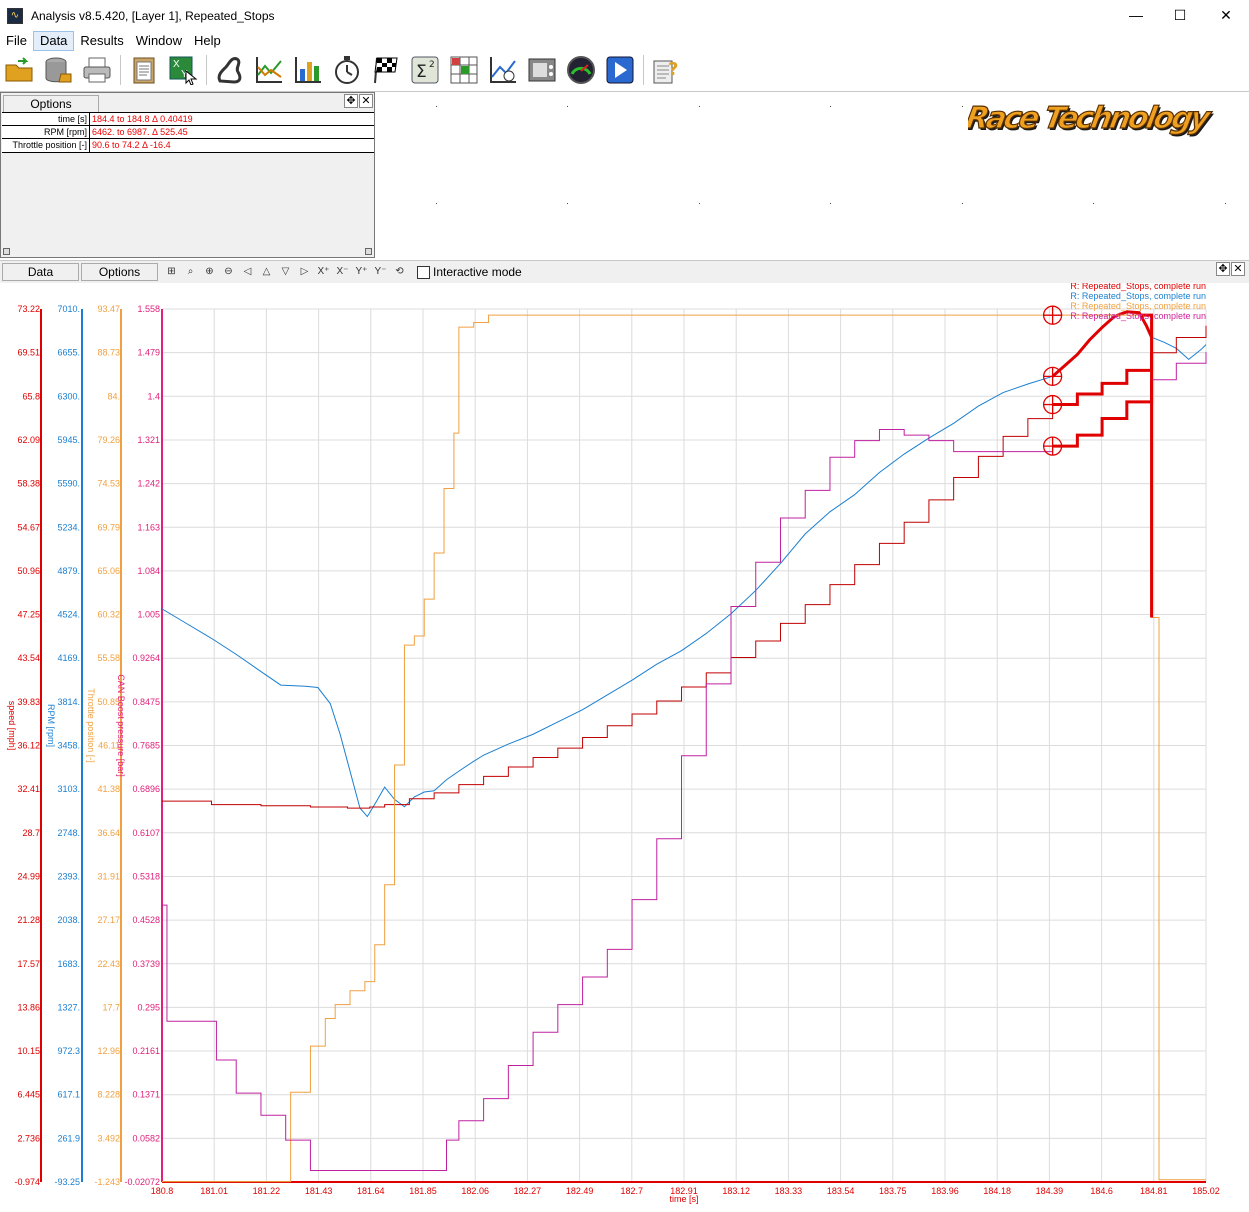 This screenshot has height=1212, width=1249. I want to click on y-tick-label: 88.73, so click(108, 353).